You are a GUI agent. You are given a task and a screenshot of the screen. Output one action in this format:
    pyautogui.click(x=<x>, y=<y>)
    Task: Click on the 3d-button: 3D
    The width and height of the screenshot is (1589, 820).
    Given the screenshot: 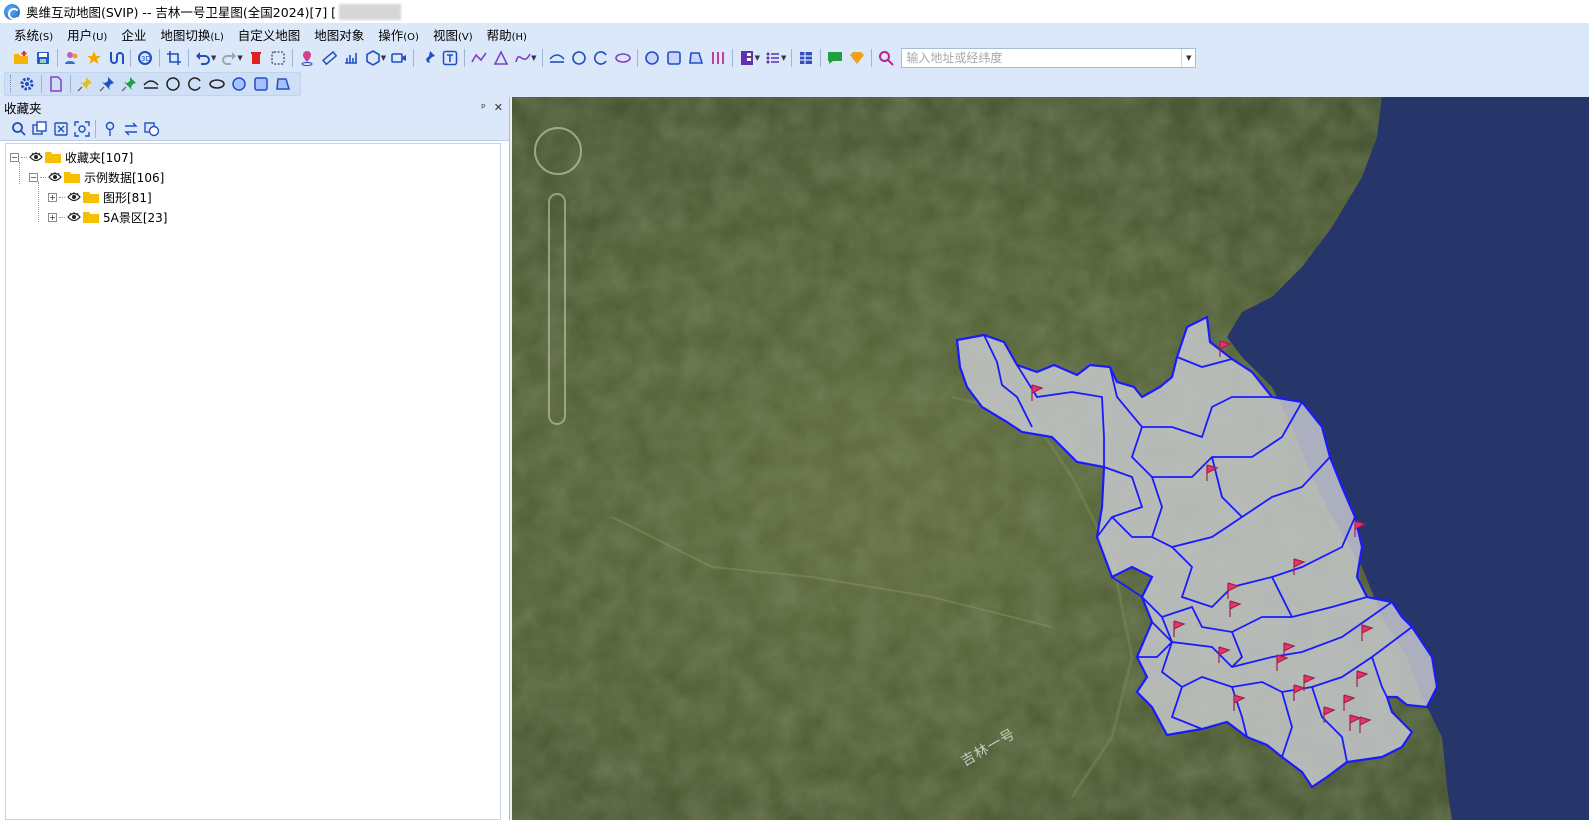 What is the action you would take?
    pyautogui.click(x=145, y=58)
    